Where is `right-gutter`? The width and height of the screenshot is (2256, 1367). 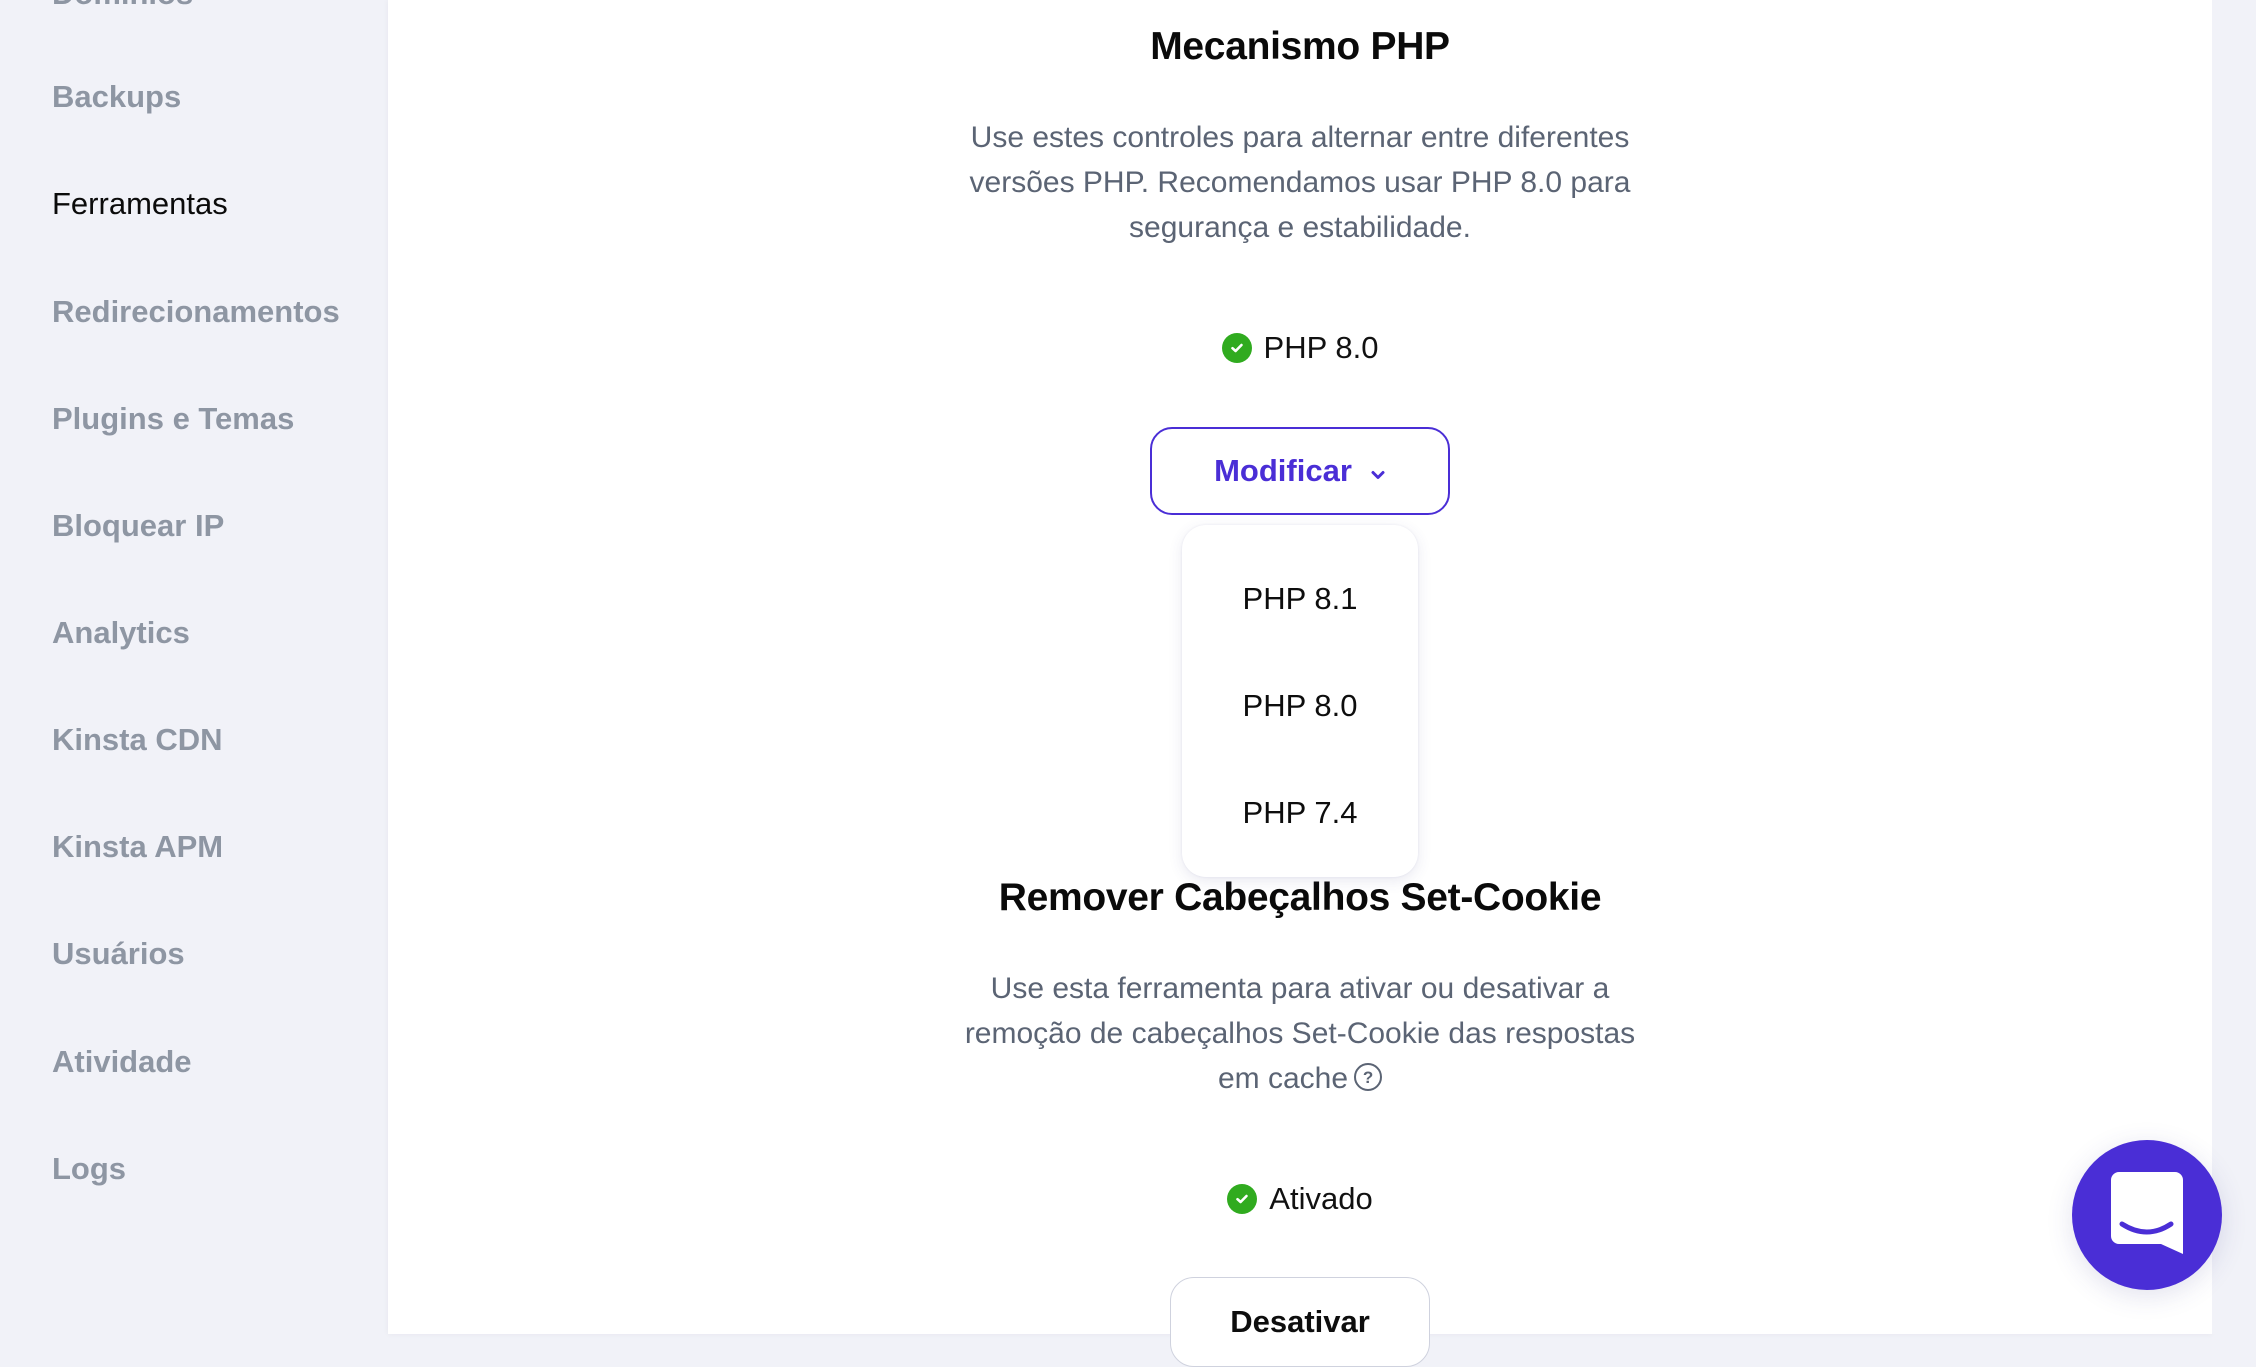
right-gutter is located at coordinates (2234, 667).